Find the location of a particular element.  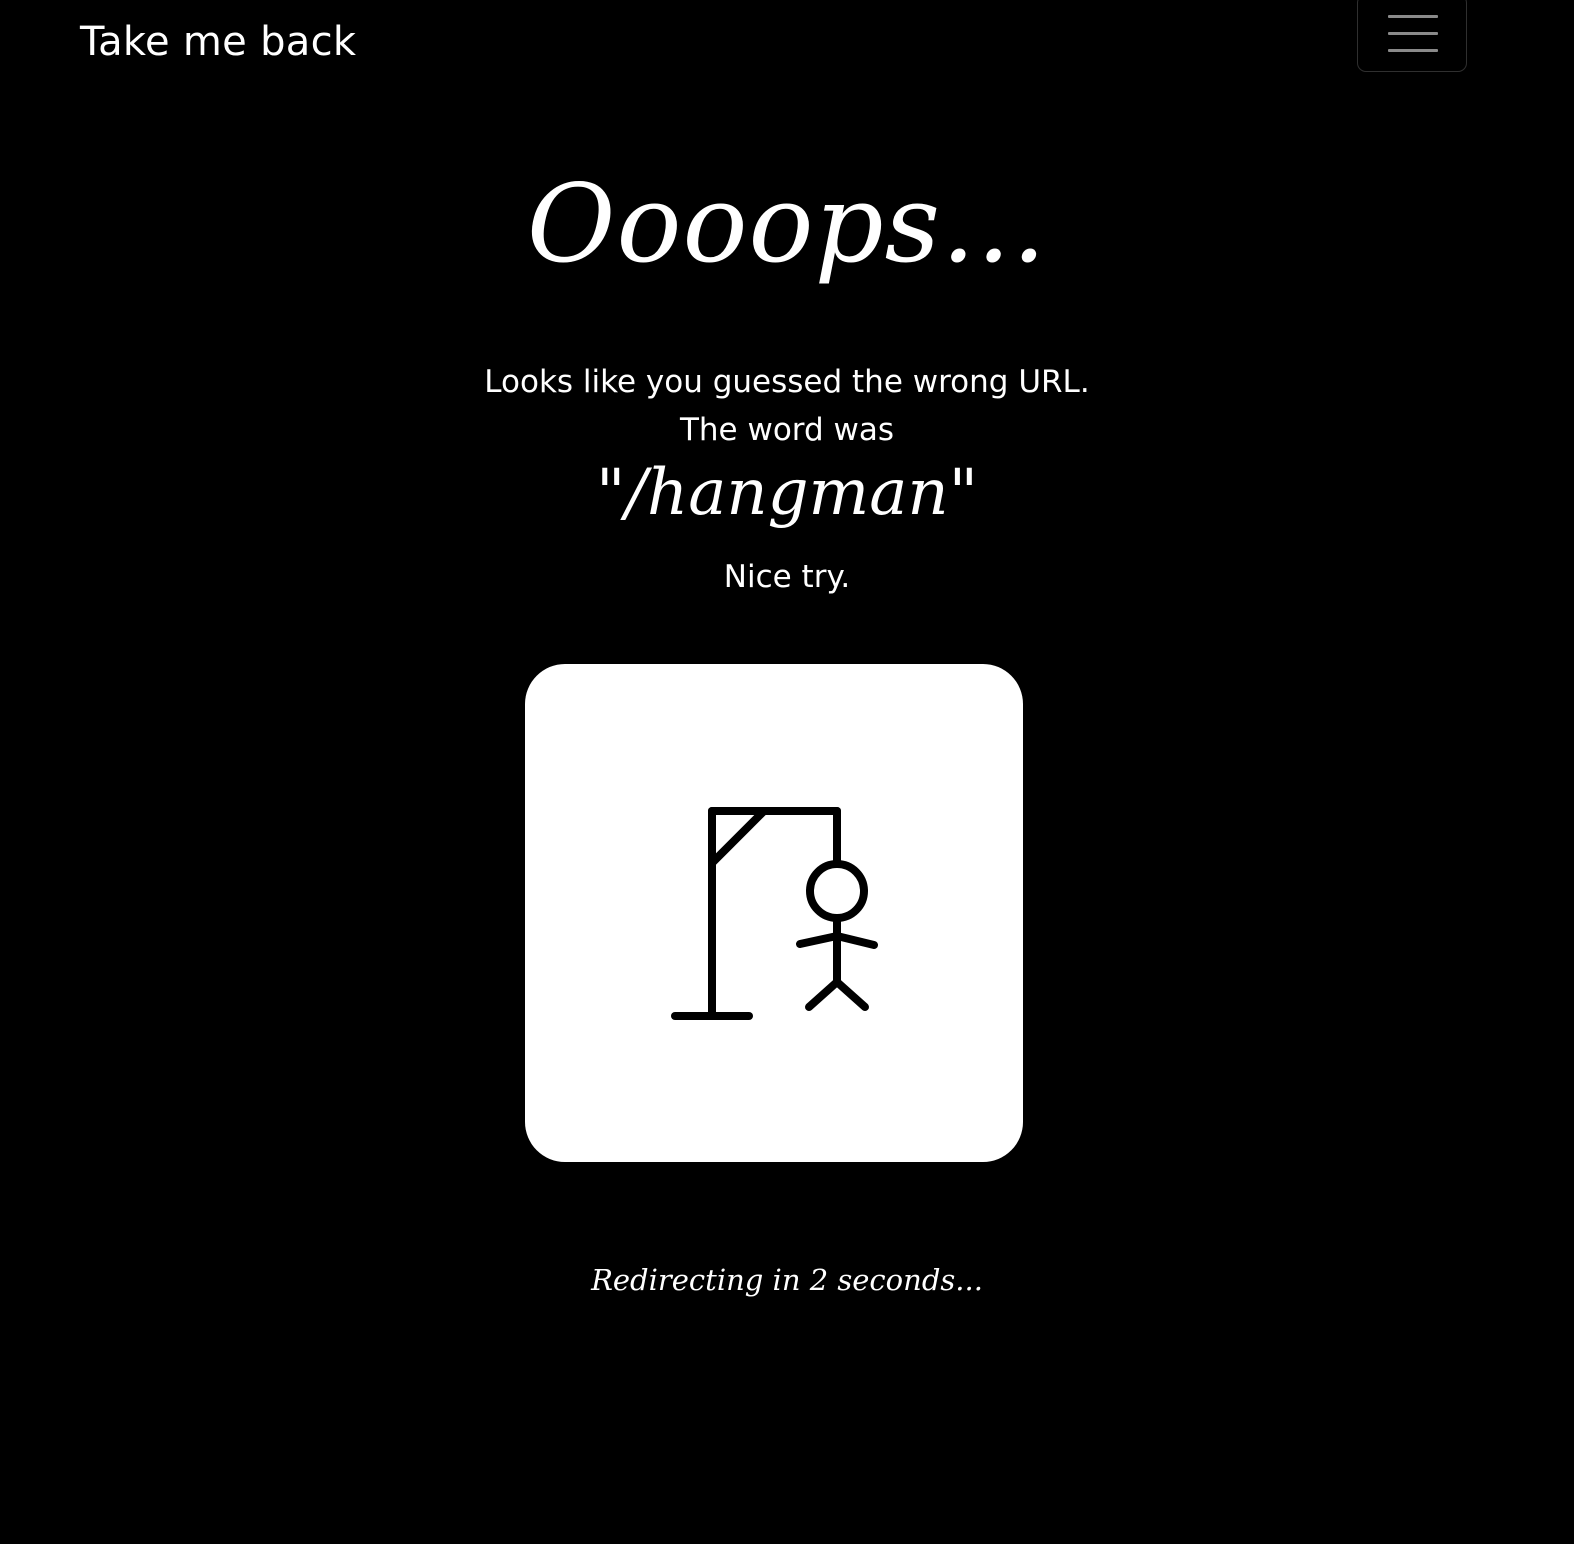

navbar: Take me back is located at coordinates (787, 42).